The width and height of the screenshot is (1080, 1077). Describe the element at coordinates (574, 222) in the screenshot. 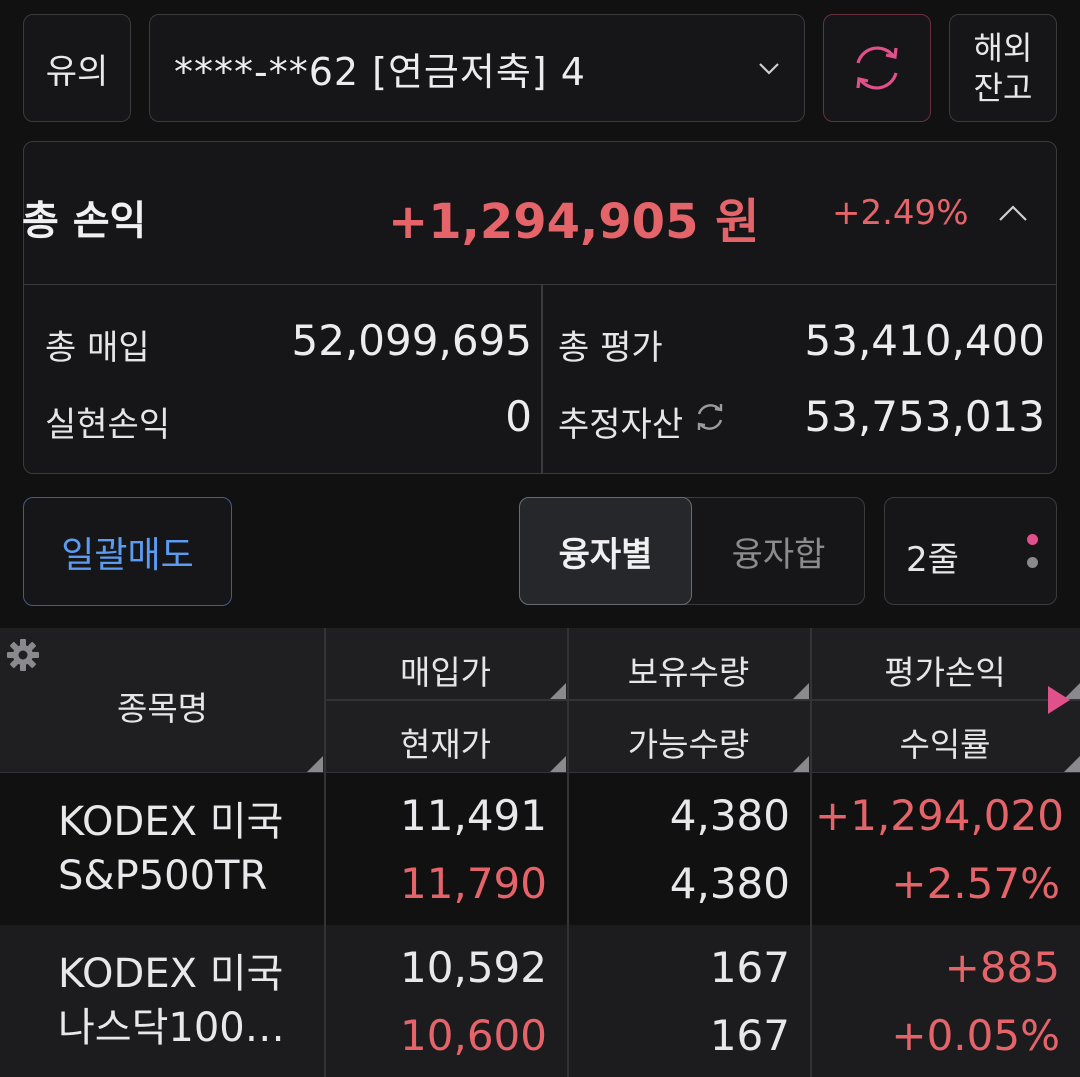

I see `total-pl-value: +1,294,905 원` at that location.